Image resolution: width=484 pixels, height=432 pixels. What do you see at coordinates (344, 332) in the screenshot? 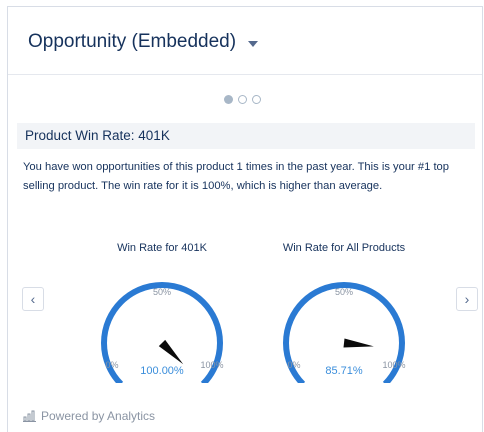
I see `gauge-all-products: 50% 0% 100% 85.71%` at bounding box center [344, 332].